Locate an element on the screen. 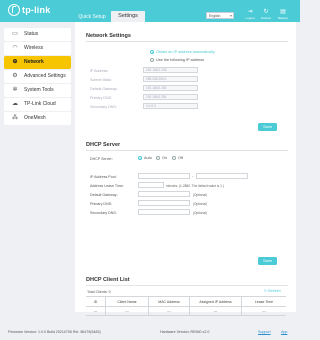  ip-address-field: 192.168.0.246 is located at coordinates (170, 70).